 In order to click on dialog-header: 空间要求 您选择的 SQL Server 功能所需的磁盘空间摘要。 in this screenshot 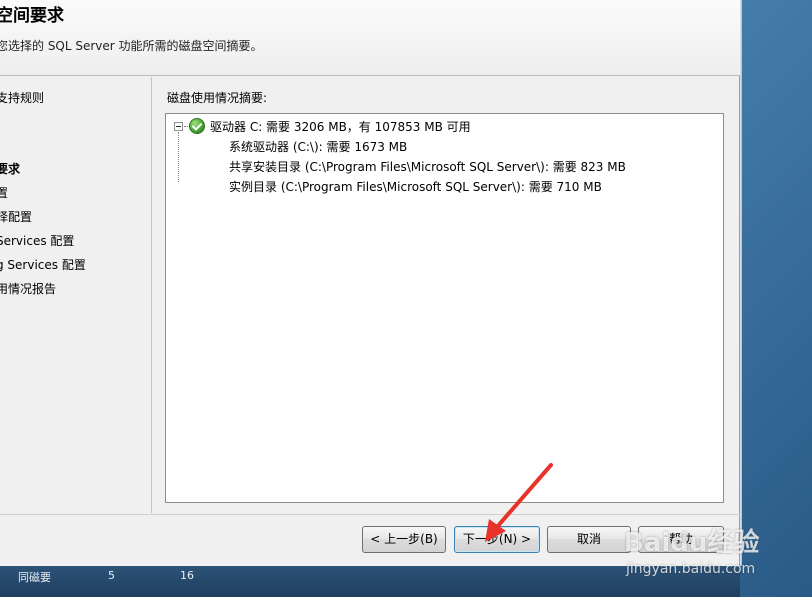, I will do `click(370, 38)`.